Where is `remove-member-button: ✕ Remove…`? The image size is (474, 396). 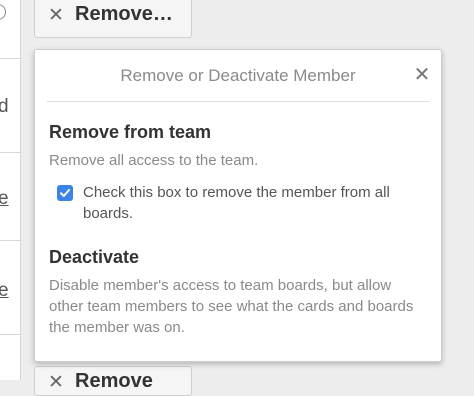
remove-member-button: ✕ Remove… is located at coordinates (113, 19).